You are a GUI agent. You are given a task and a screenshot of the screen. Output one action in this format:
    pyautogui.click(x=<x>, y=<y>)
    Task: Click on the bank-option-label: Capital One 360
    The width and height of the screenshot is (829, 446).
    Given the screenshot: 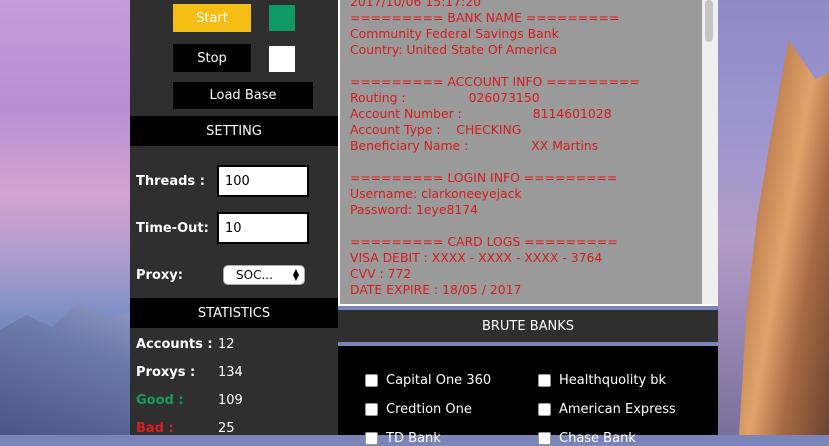 What is the action you would take?
    pyautogui.click(x=439, y=380)
    